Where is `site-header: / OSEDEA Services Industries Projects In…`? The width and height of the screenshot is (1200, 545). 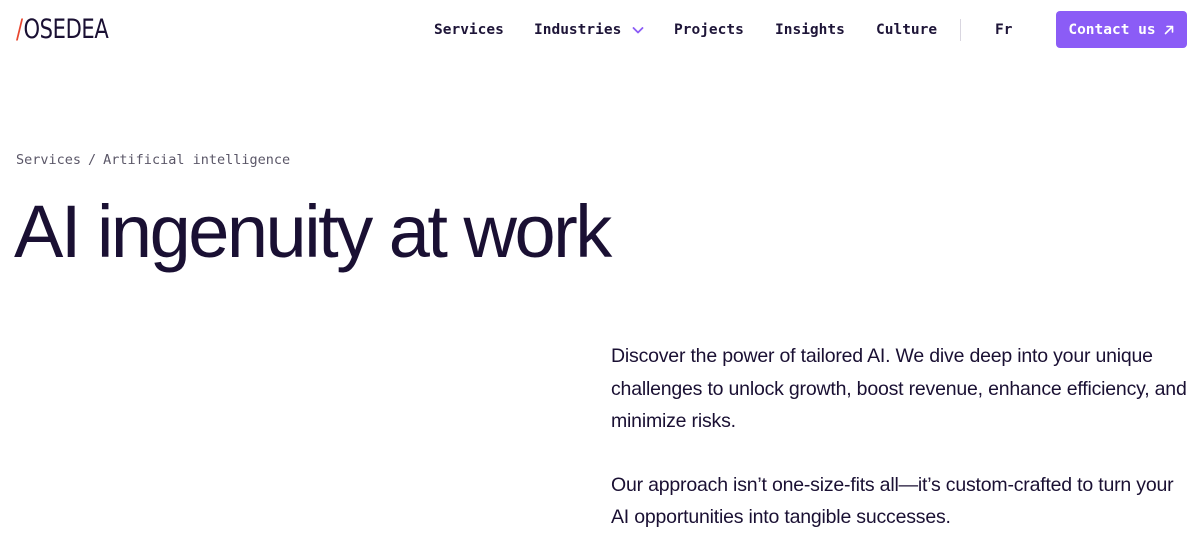 site-header: / OSEDEA Services Industries Projects In… is located at coordinates (600, 30).